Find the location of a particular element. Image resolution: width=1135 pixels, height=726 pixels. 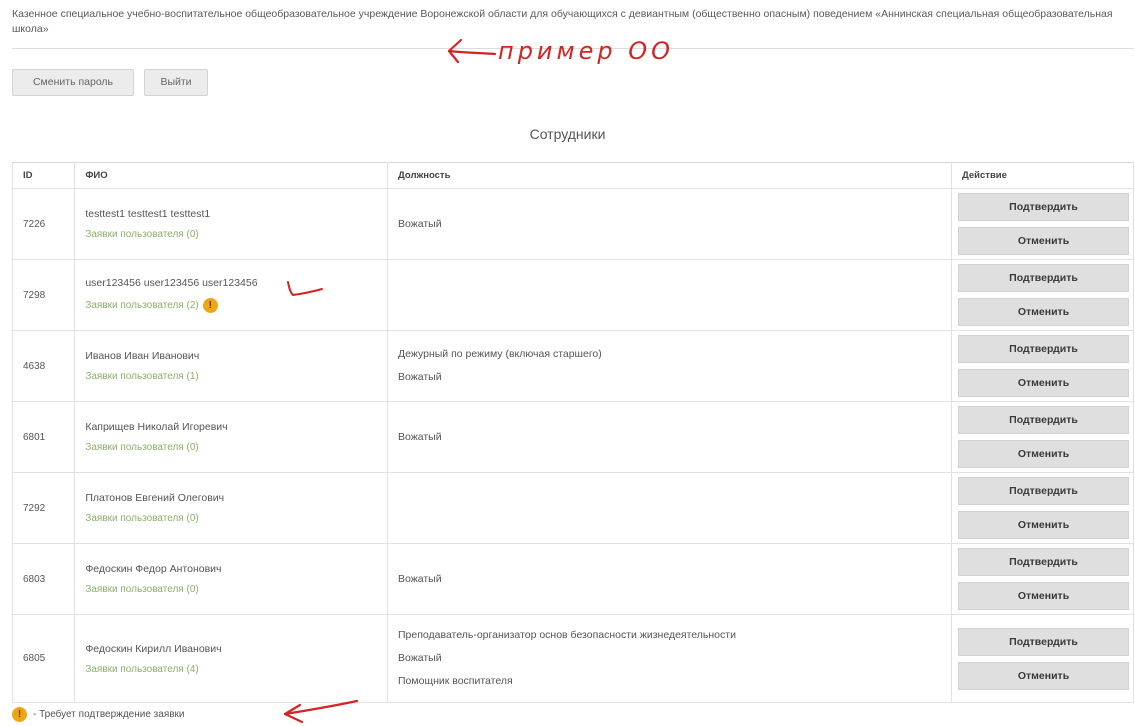

user-requests-link: Заявки пользователя (1) is located at coordinates (141, 376).